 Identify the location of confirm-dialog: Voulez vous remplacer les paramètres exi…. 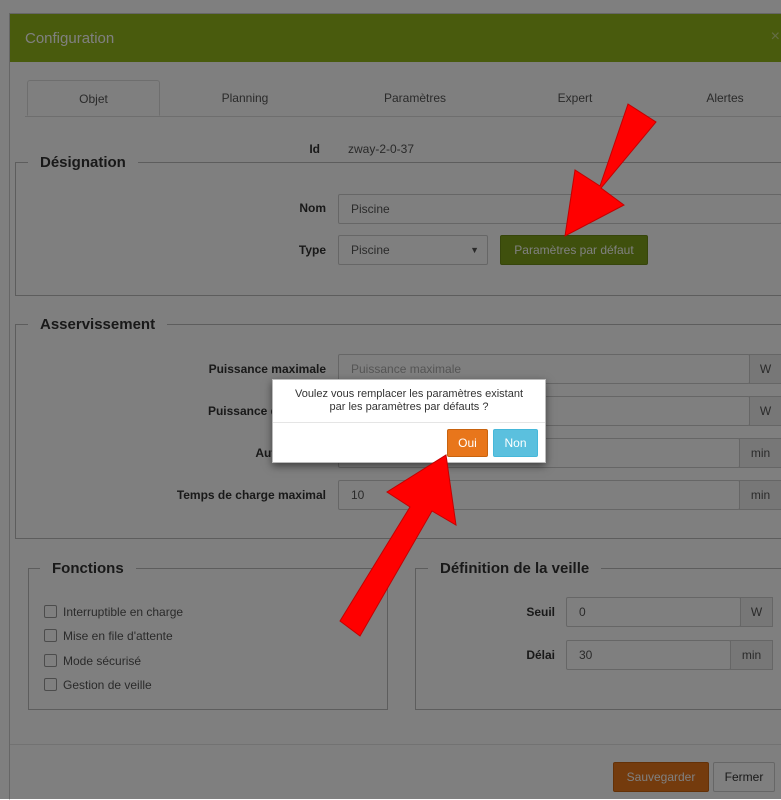
(409, 421).